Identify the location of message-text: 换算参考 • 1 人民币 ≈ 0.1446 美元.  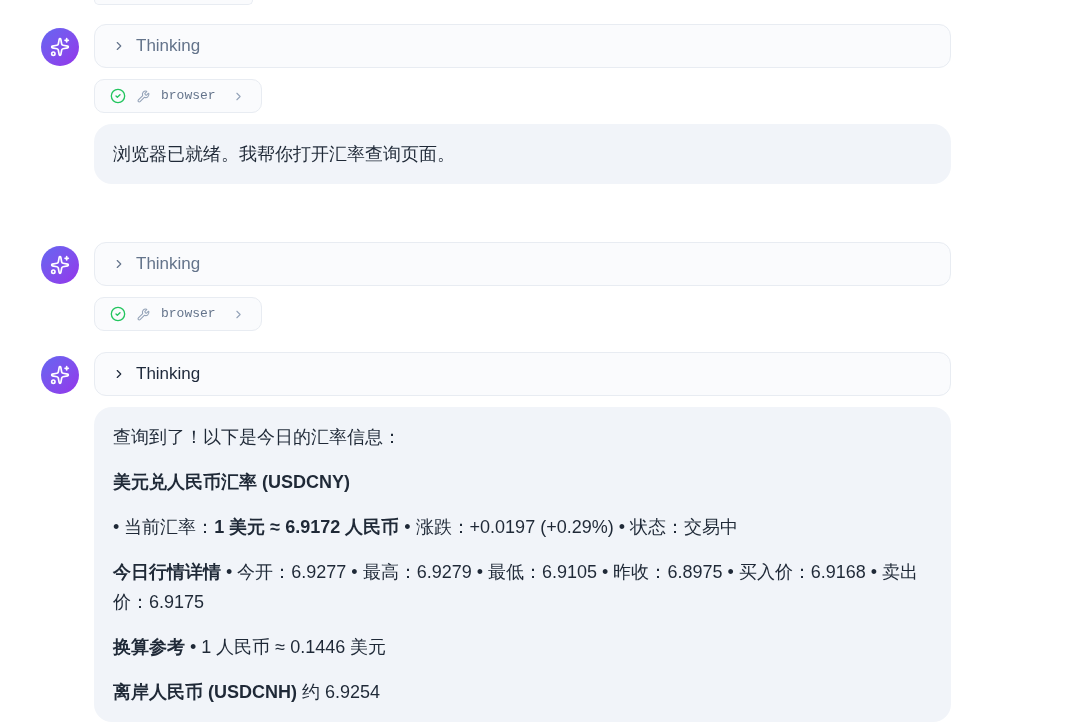
(250, 647).